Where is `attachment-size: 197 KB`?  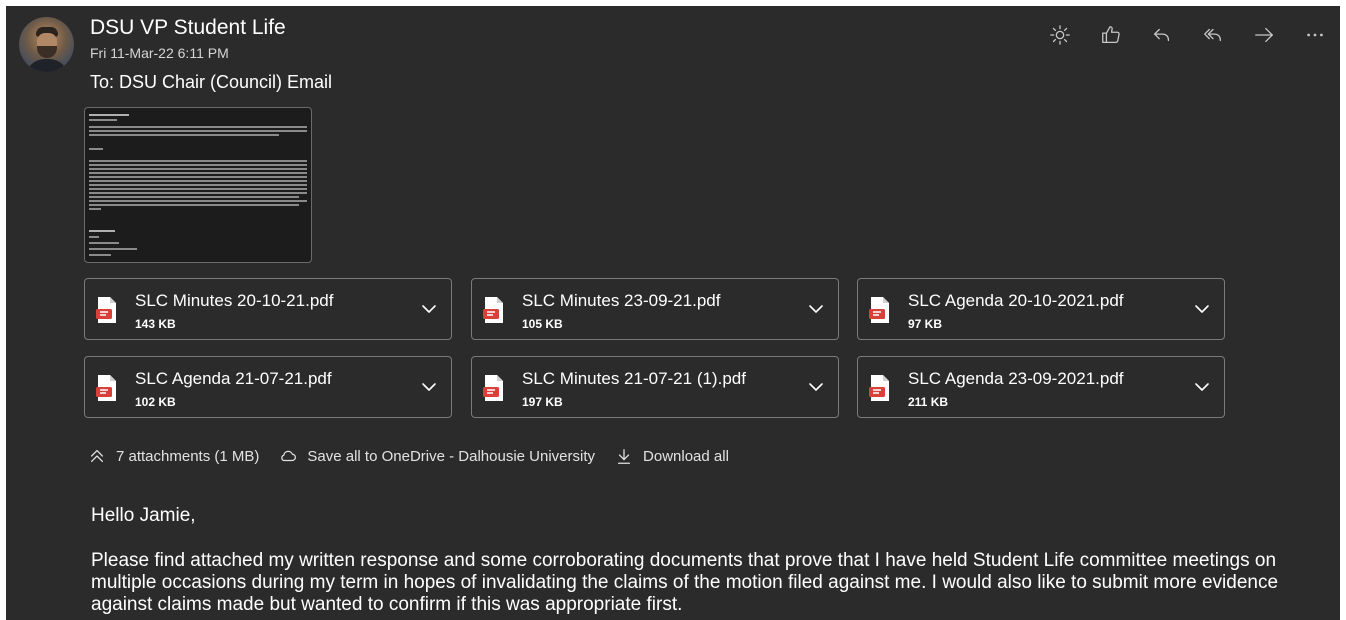 attachment-size: 197 KB is located at coordinates (542, 402).